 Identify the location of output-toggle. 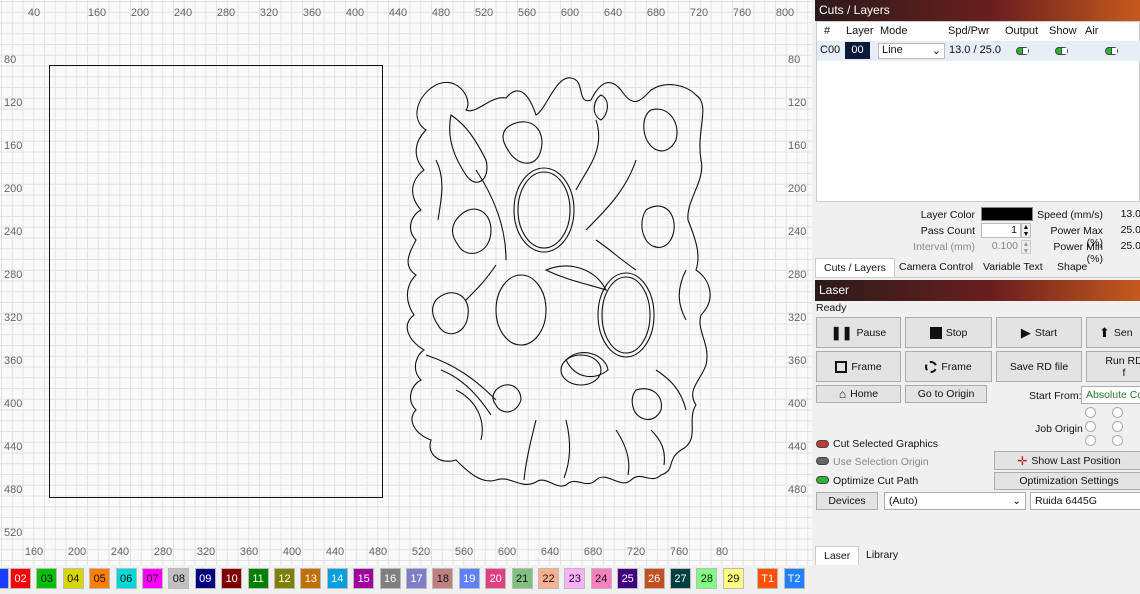
(1022, 51).